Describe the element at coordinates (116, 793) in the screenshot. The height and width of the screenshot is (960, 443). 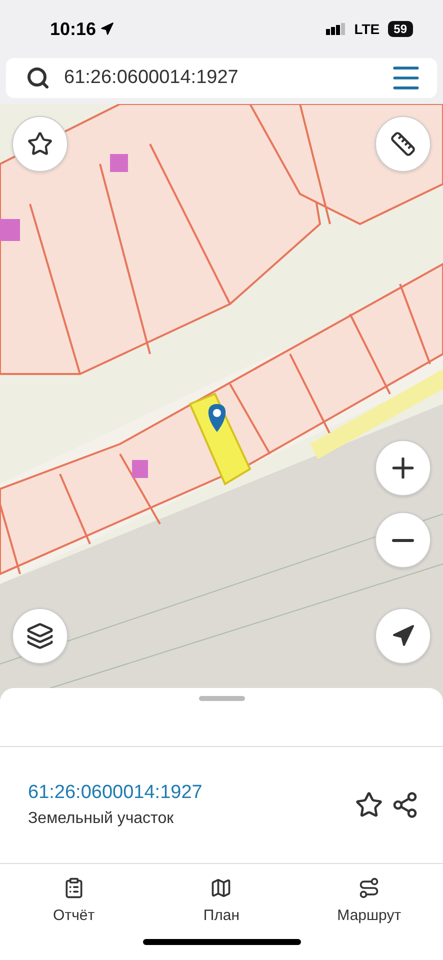
I see `parcel-number: 61:26:0600014:1927` at that location.